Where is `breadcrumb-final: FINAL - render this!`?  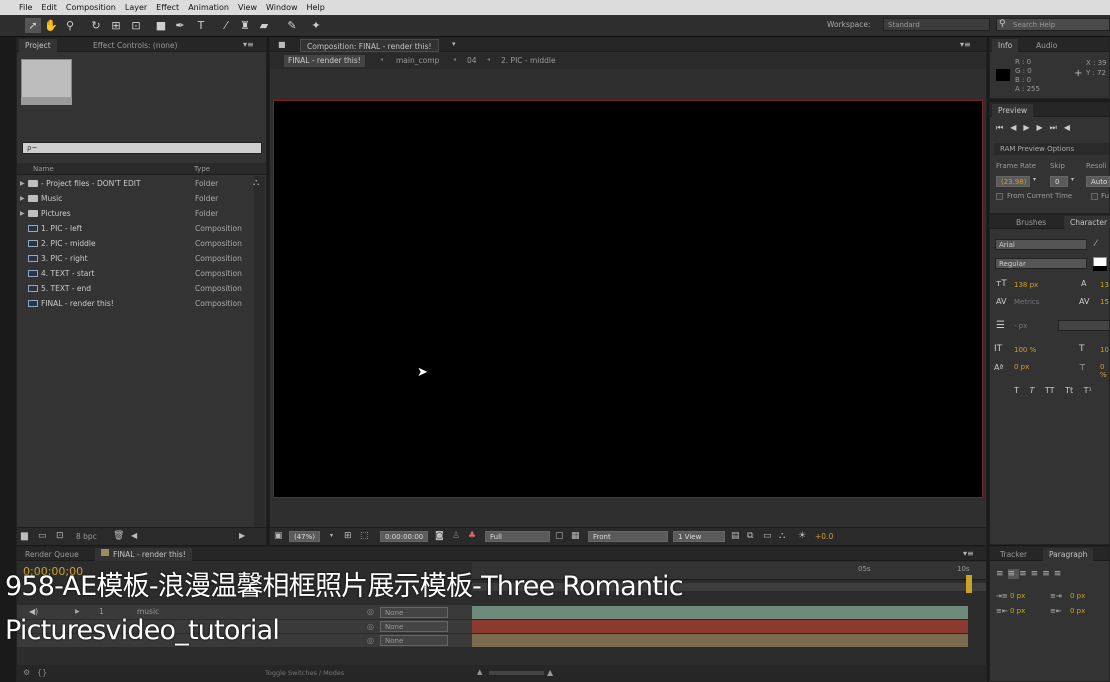
breadcrumb-final: FINAL - render this! is located at coordinates (324, 61).